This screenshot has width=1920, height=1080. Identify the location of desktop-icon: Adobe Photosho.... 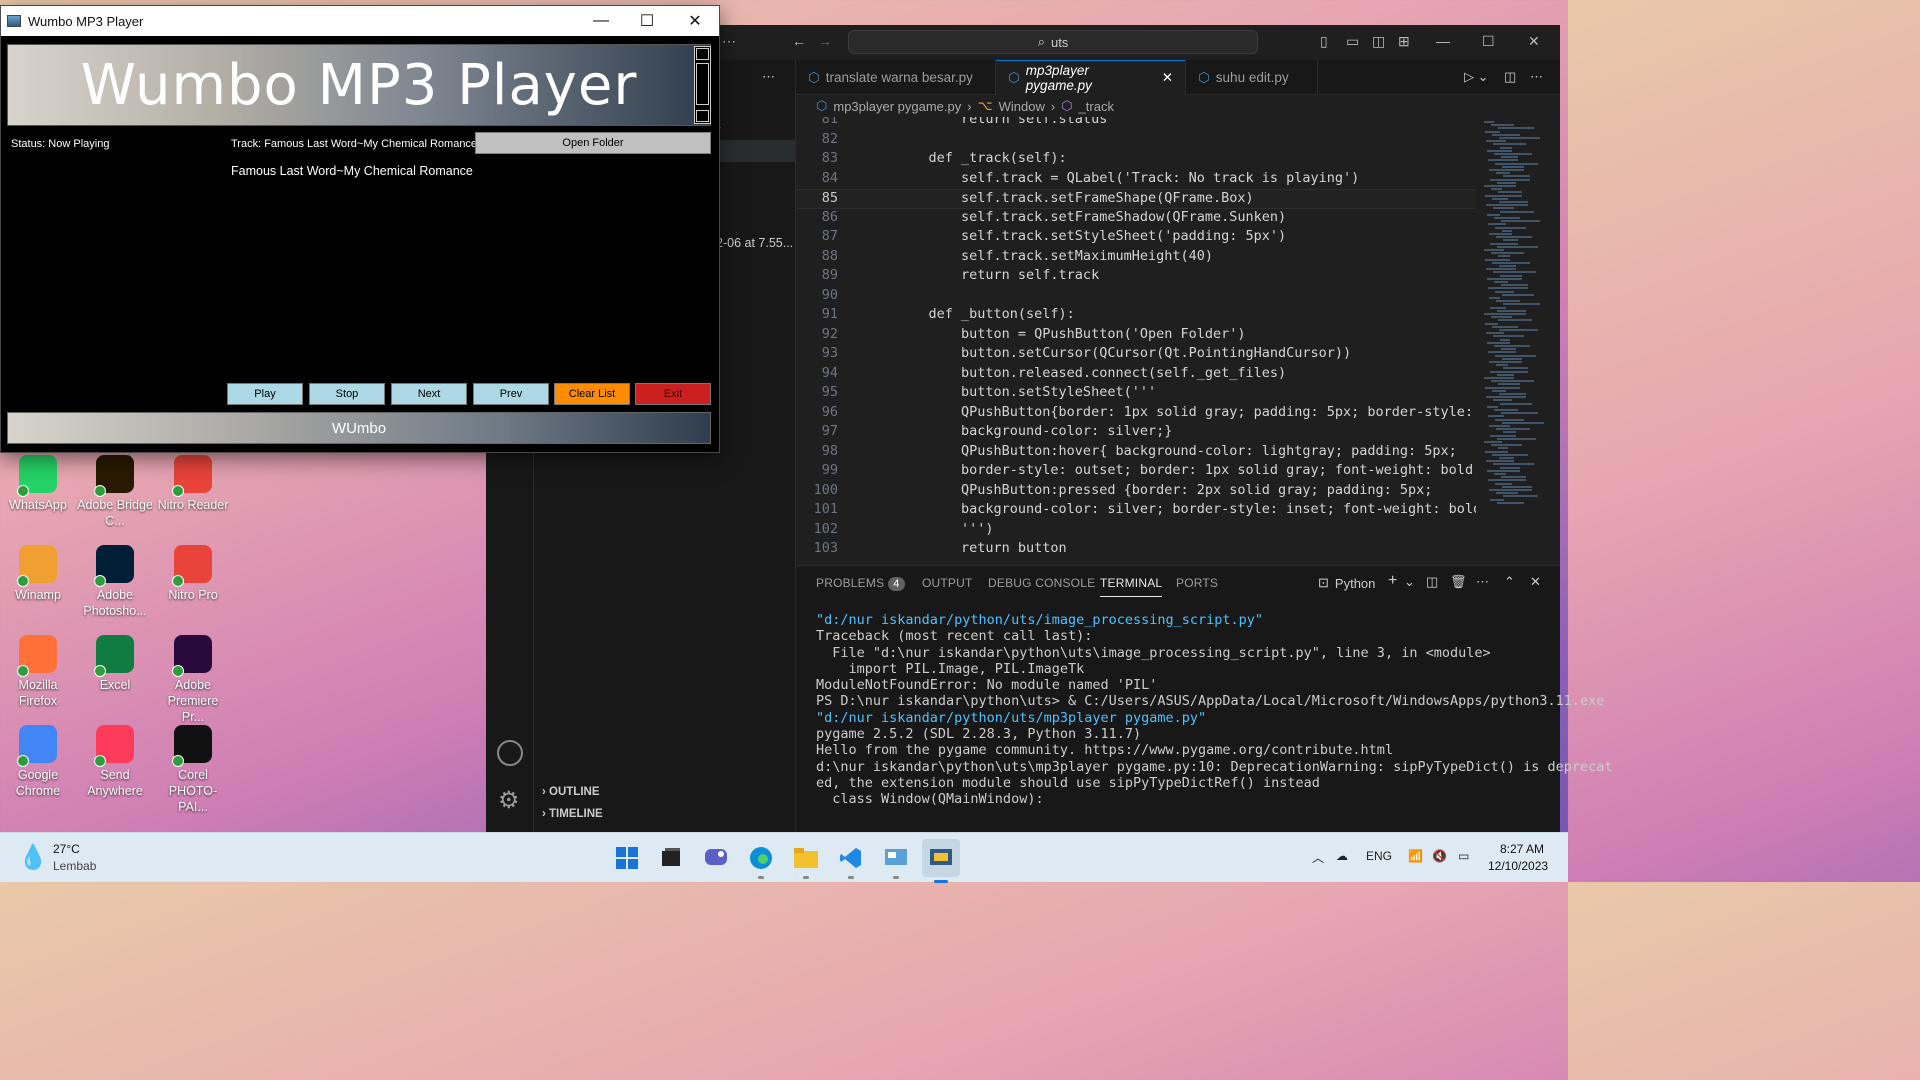
(115, 582).